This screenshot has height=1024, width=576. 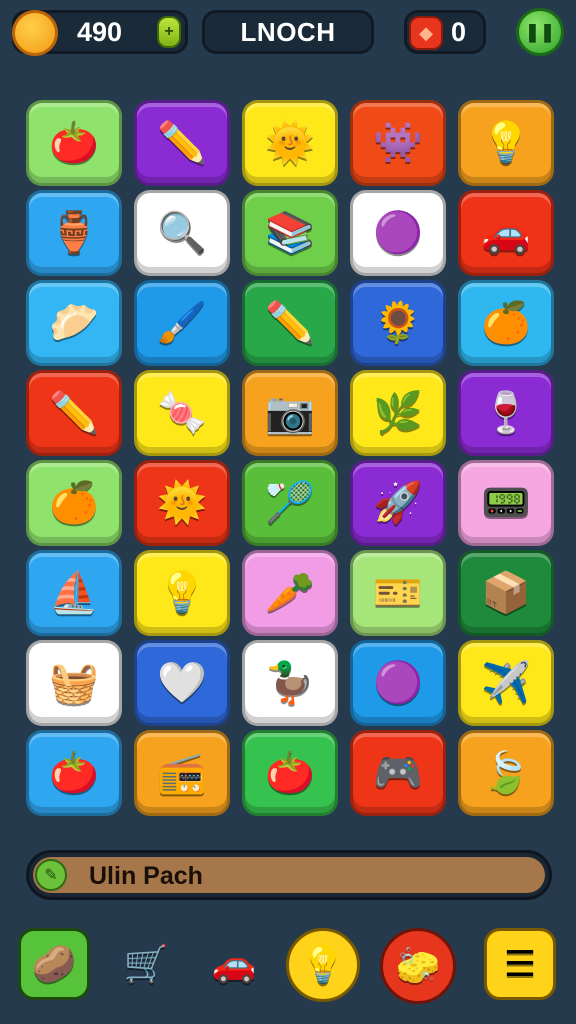 I want to click on eraser-button: 🧽, so click(x=418, y=966).